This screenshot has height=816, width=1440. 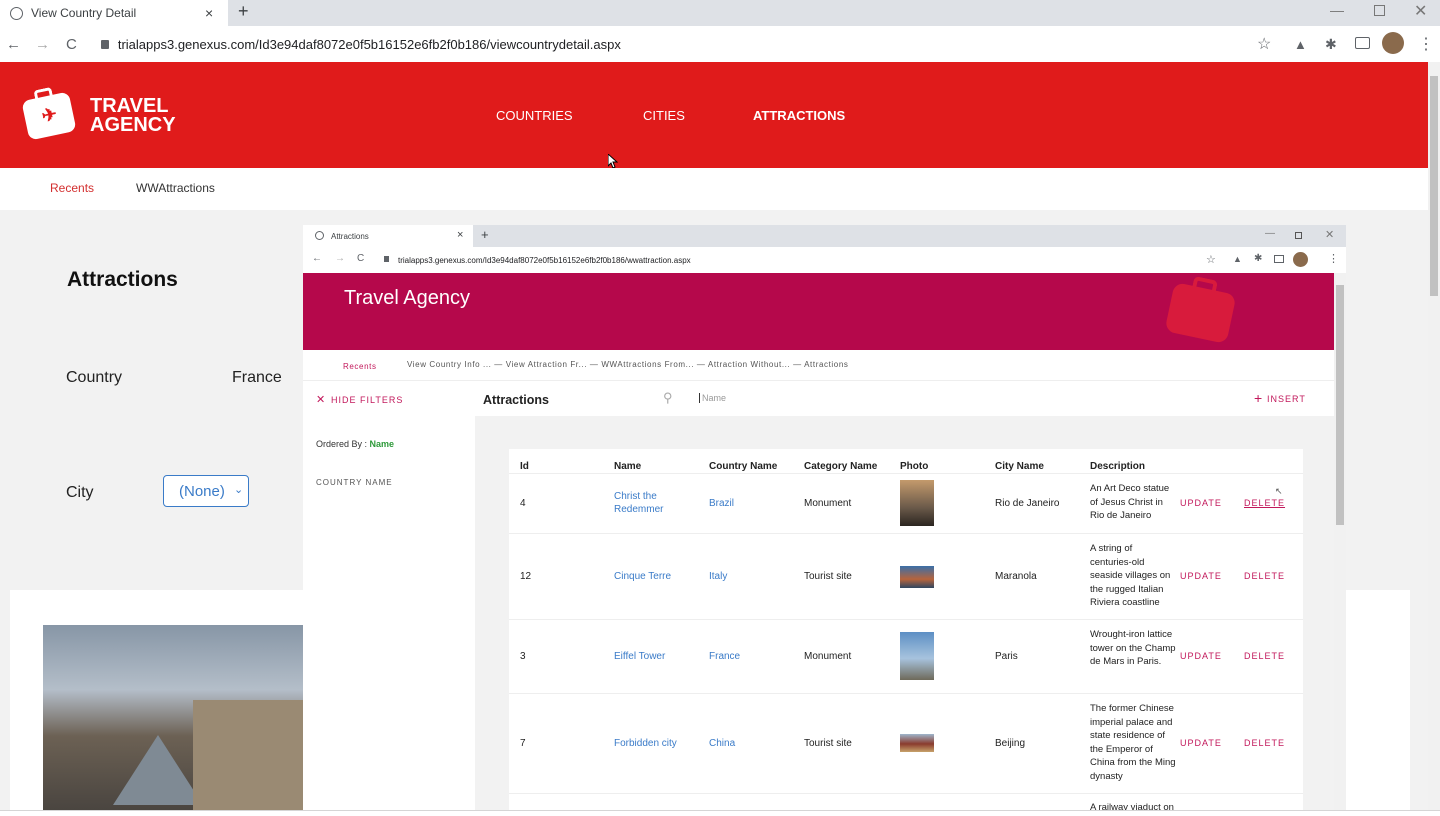 I want to click on nav-attractions: ATTRACTIONS, so click(x=799, y=115).